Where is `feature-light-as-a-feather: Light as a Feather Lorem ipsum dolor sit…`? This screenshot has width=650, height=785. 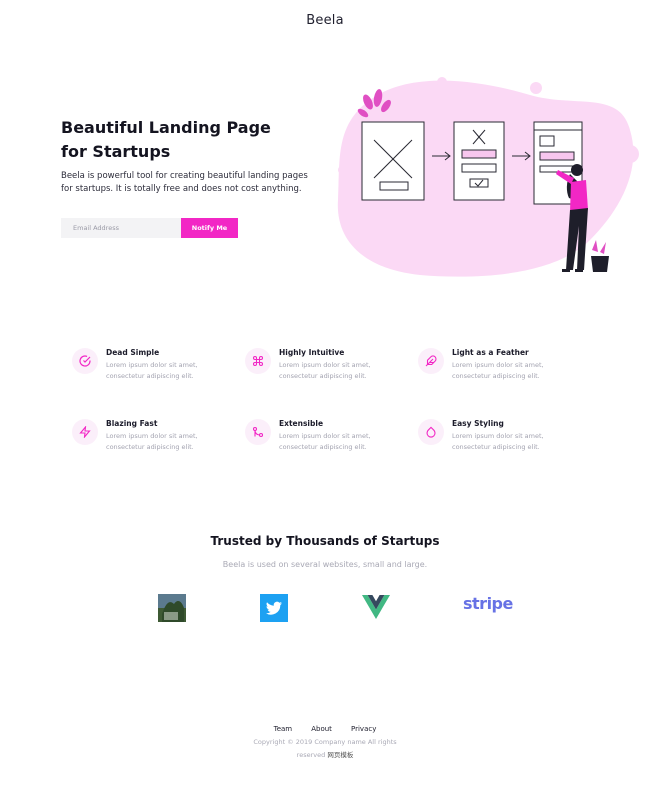 feature-light-as-a-feather: Light as a Feather Lorem ipsum dolor sit… is located at coordinates (503, 365).